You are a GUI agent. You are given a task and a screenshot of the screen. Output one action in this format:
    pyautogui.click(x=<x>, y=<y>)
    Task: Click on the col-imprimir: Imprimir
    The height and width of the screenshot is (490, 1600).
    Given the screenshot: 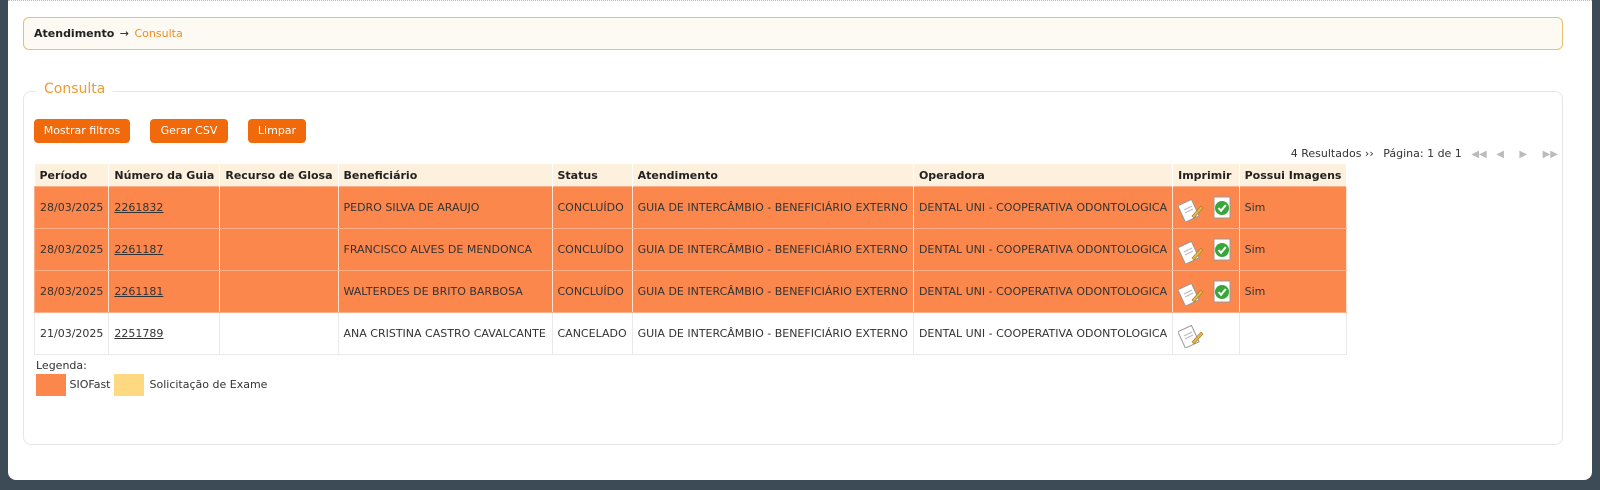 What is the action you would take?
    pyautogui.click(x=1206, y=175)
    